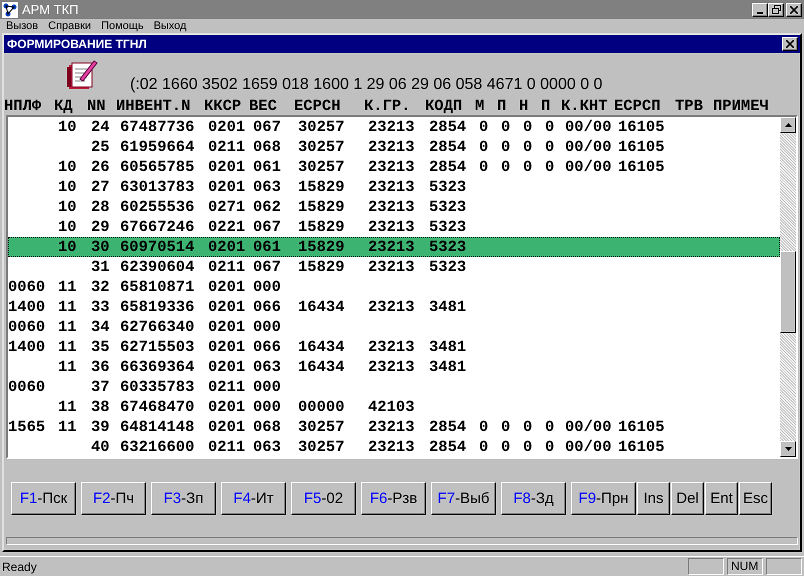 The image size is (804, 576). I want to click on table-cell-text: 11, so click(68, 347).